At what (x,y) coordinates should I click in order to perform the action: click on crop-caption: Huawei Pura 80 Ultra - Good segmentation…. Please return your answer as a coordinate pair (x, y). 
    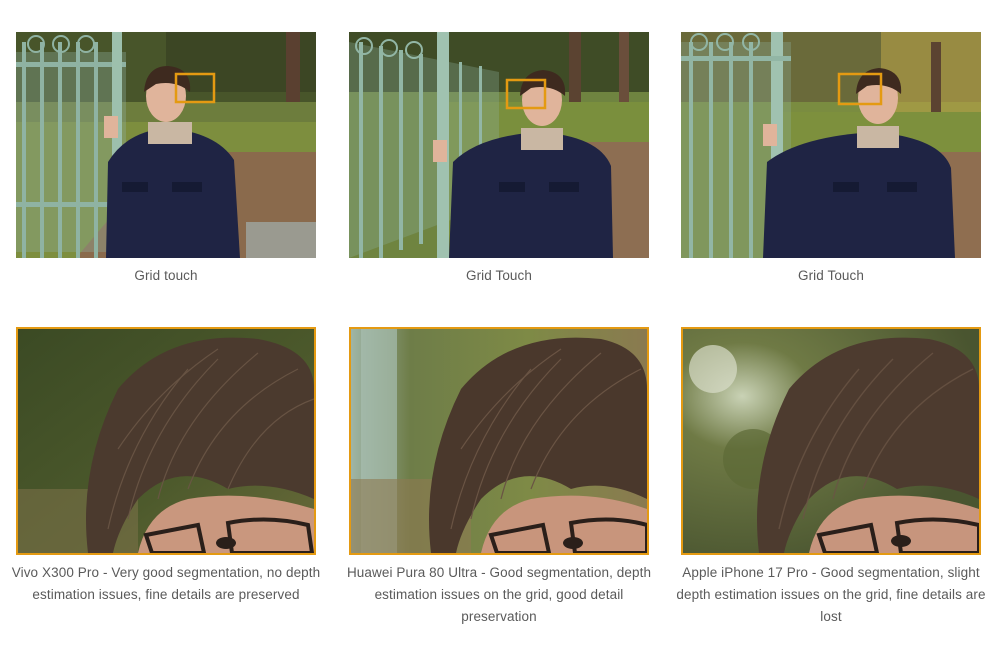
    Looking at the image, I should click on (499, 594).